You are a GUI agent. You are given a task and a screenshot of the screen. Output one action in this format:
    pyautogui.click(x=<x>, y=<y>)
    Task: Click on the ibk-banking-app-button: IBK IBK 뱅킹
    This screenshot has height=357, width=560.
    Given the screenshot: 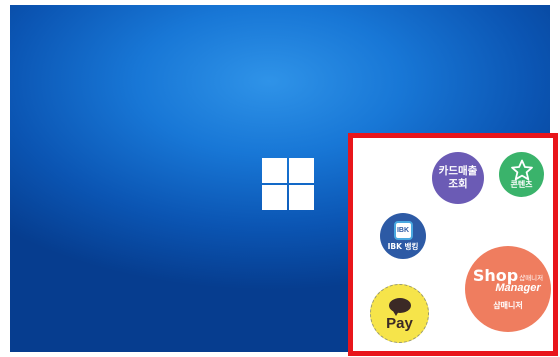 What is the action you would take?
    pyautogui.click(x=403, y=236)
    